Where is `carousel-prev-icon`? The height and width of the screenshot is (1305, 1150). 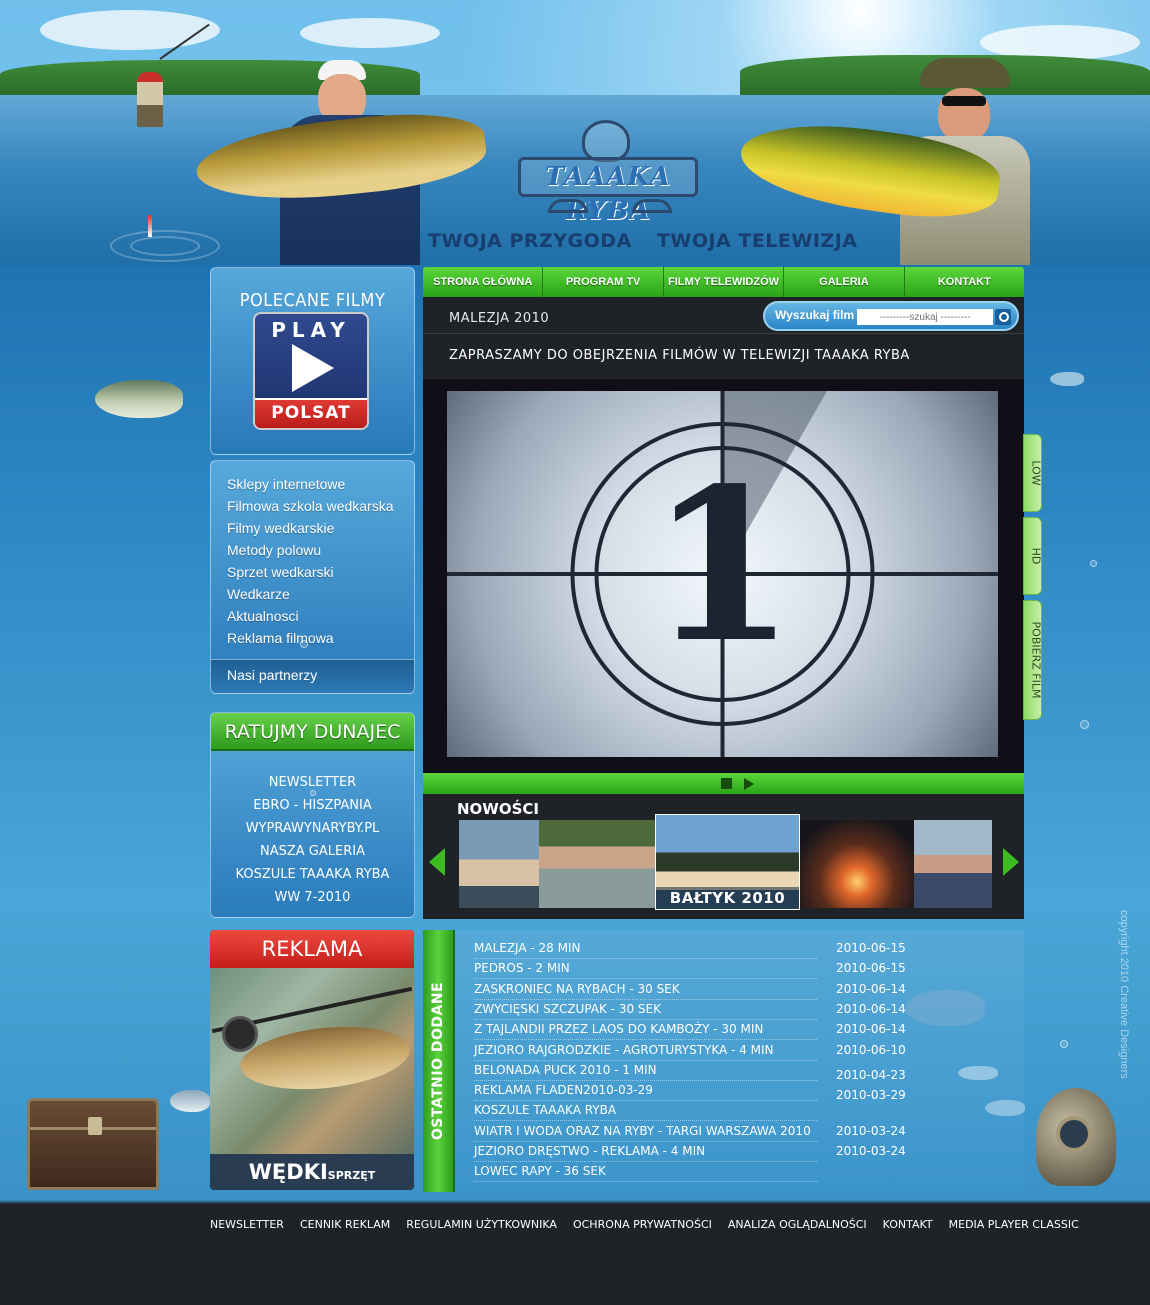 carousel-prev-icon is located at coordinates (437, 862).